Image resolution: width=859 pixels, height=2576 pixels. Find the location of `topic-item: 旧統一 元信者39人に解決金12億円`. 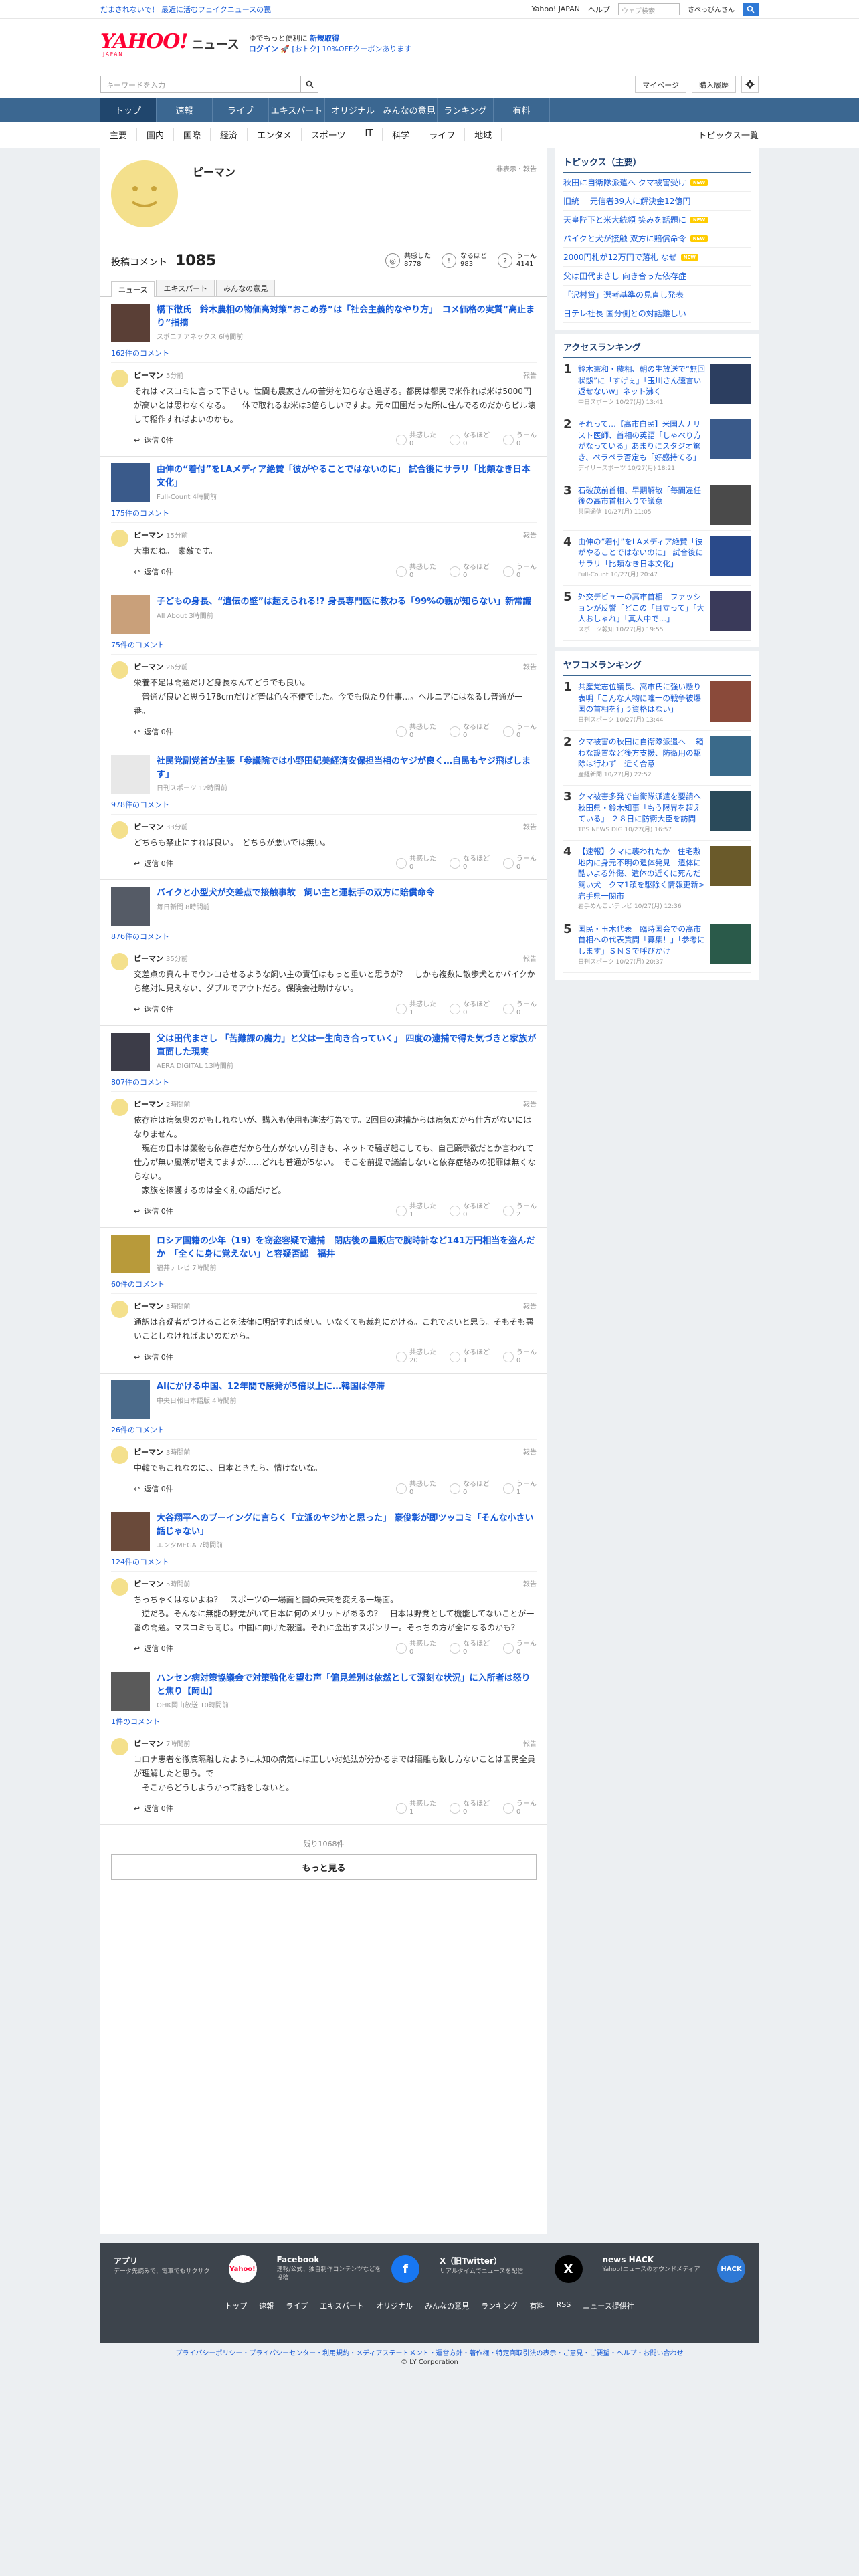

topic-item: 旧統一 元信者39人に解決金12億円 is located at coordinates (657, 202).